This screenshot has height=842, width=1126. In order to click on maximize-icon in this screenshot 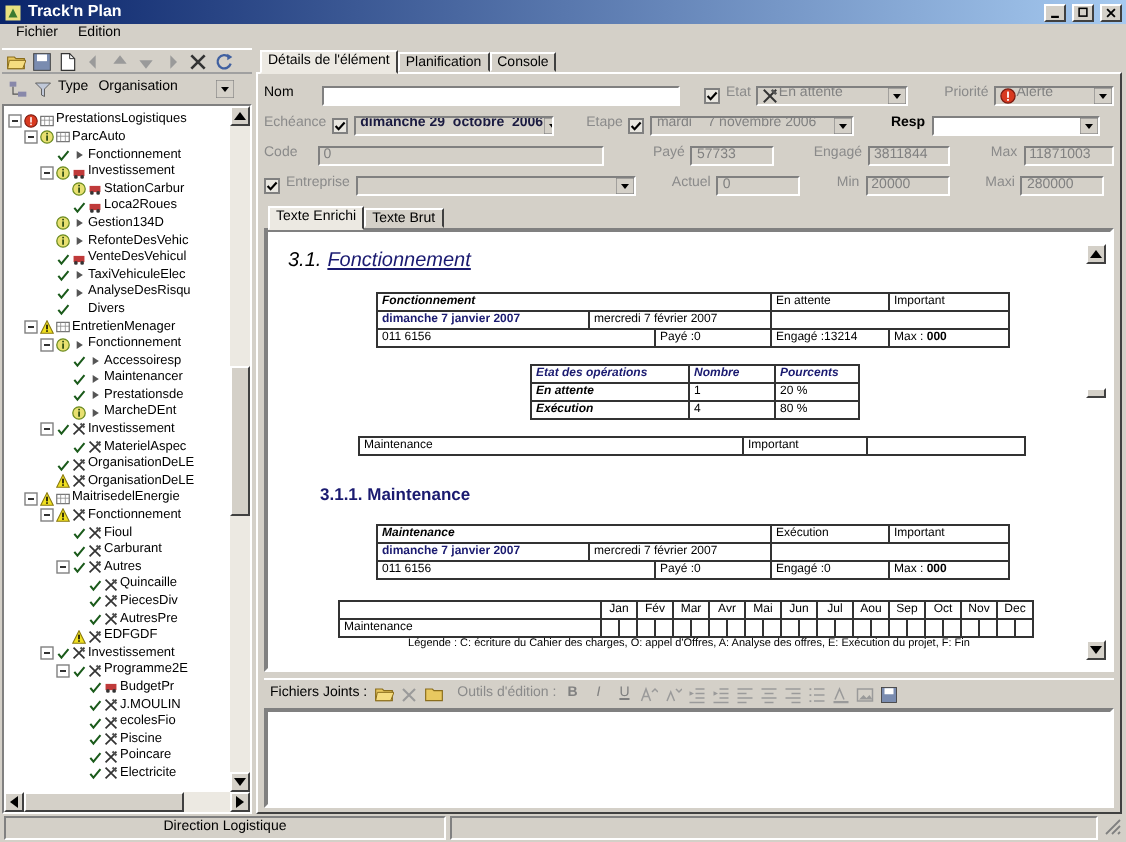, I will do `click(1083, 12)`.